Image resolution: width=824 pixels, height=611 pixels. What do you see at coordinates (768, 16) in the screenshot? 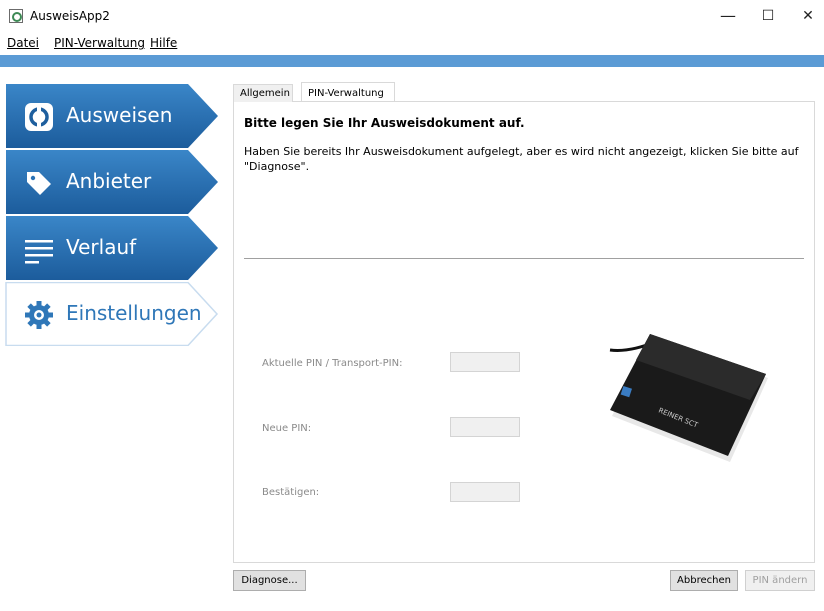
I see `maximize-button: ☐` at bounding box center [768, 16].